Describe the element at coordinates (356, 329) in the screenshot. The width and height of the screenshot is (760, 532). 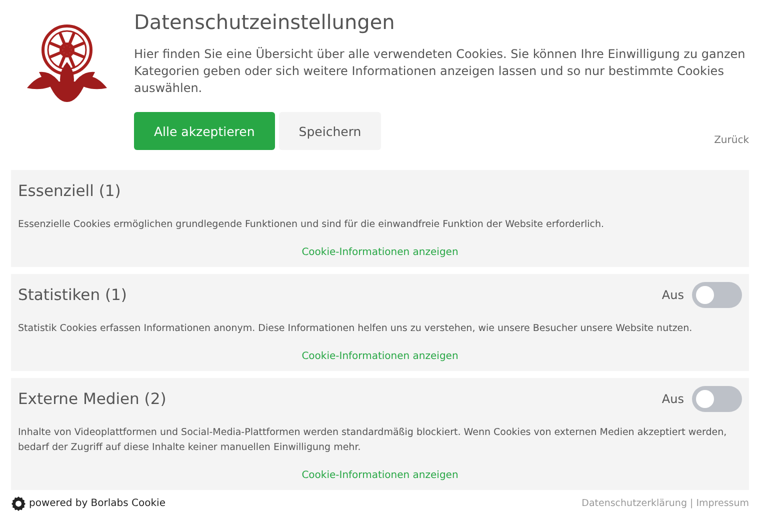
I see `category-description: Statistik Cookies erfassen Informationen anonym. Diese Informationen helfen uns zu verstehen, wie unsere Besucher unsere Website nutzen.` at that location.